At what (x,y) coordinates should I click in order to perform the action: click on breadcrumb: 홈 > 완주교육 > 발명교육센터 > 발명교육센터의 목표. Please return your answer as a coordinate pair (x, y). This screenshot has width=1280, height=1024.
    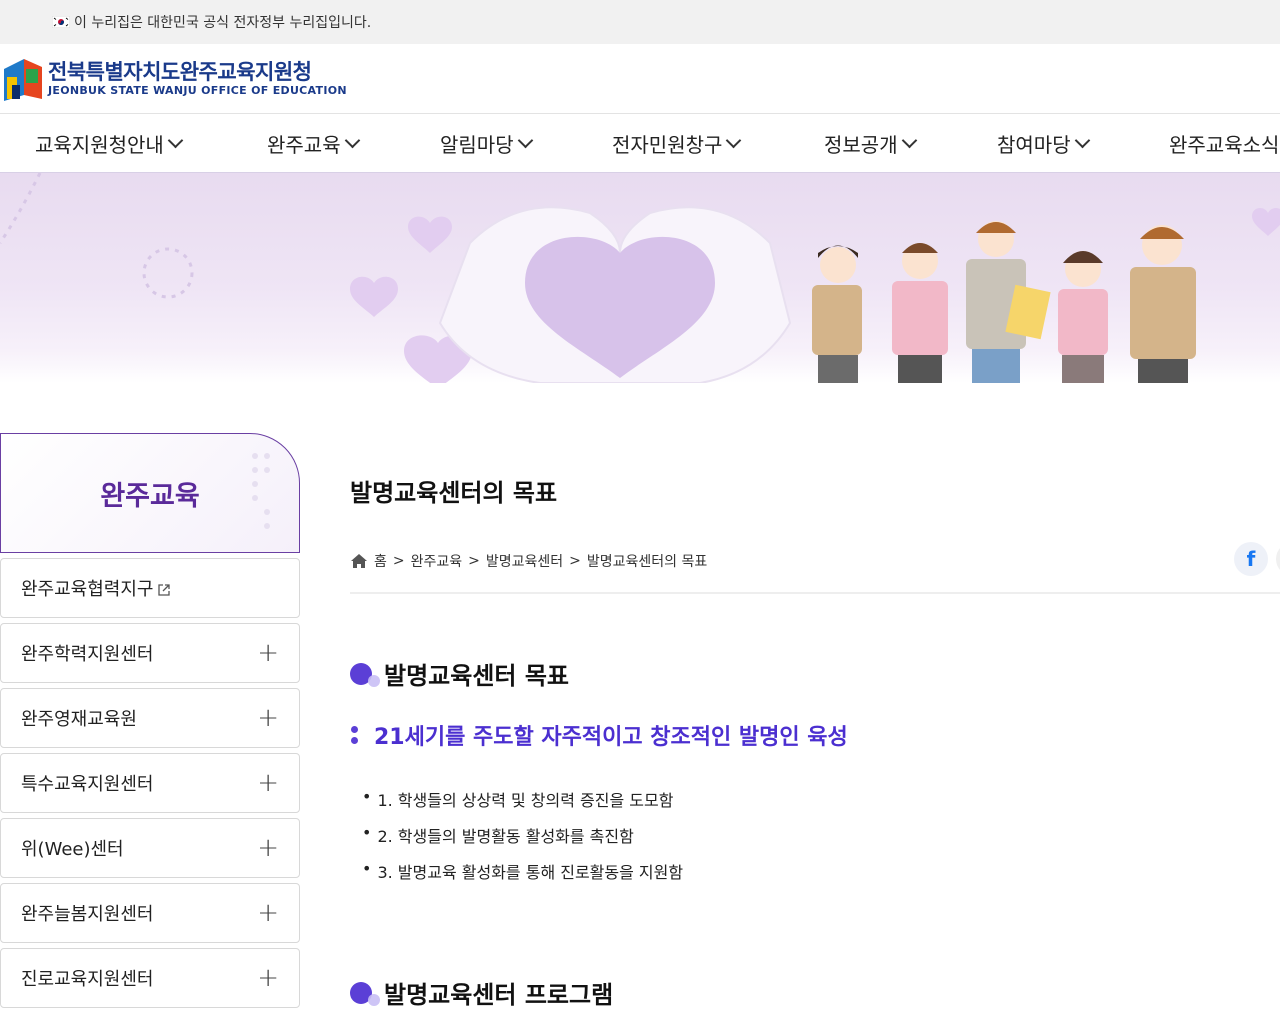
    Looking at the image, I should click on (528, 561).